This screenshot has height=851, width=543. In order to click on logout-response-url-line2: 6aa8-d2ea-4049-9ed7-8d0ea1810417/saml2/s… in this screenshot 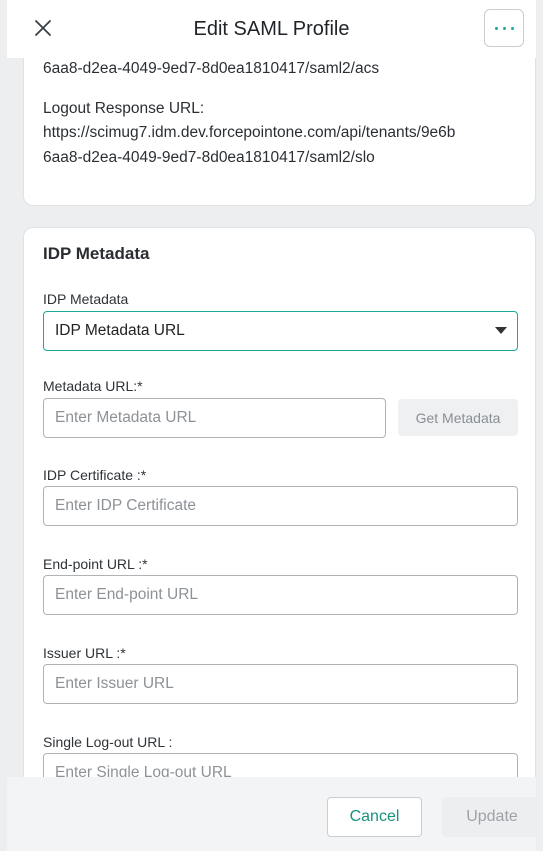, I will do `click(209, 157)`.